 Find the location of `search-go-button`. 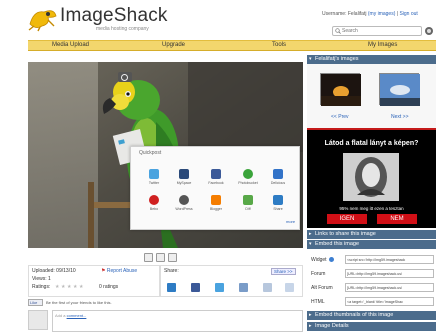

search-go-button is located at coordinates (429, 31).